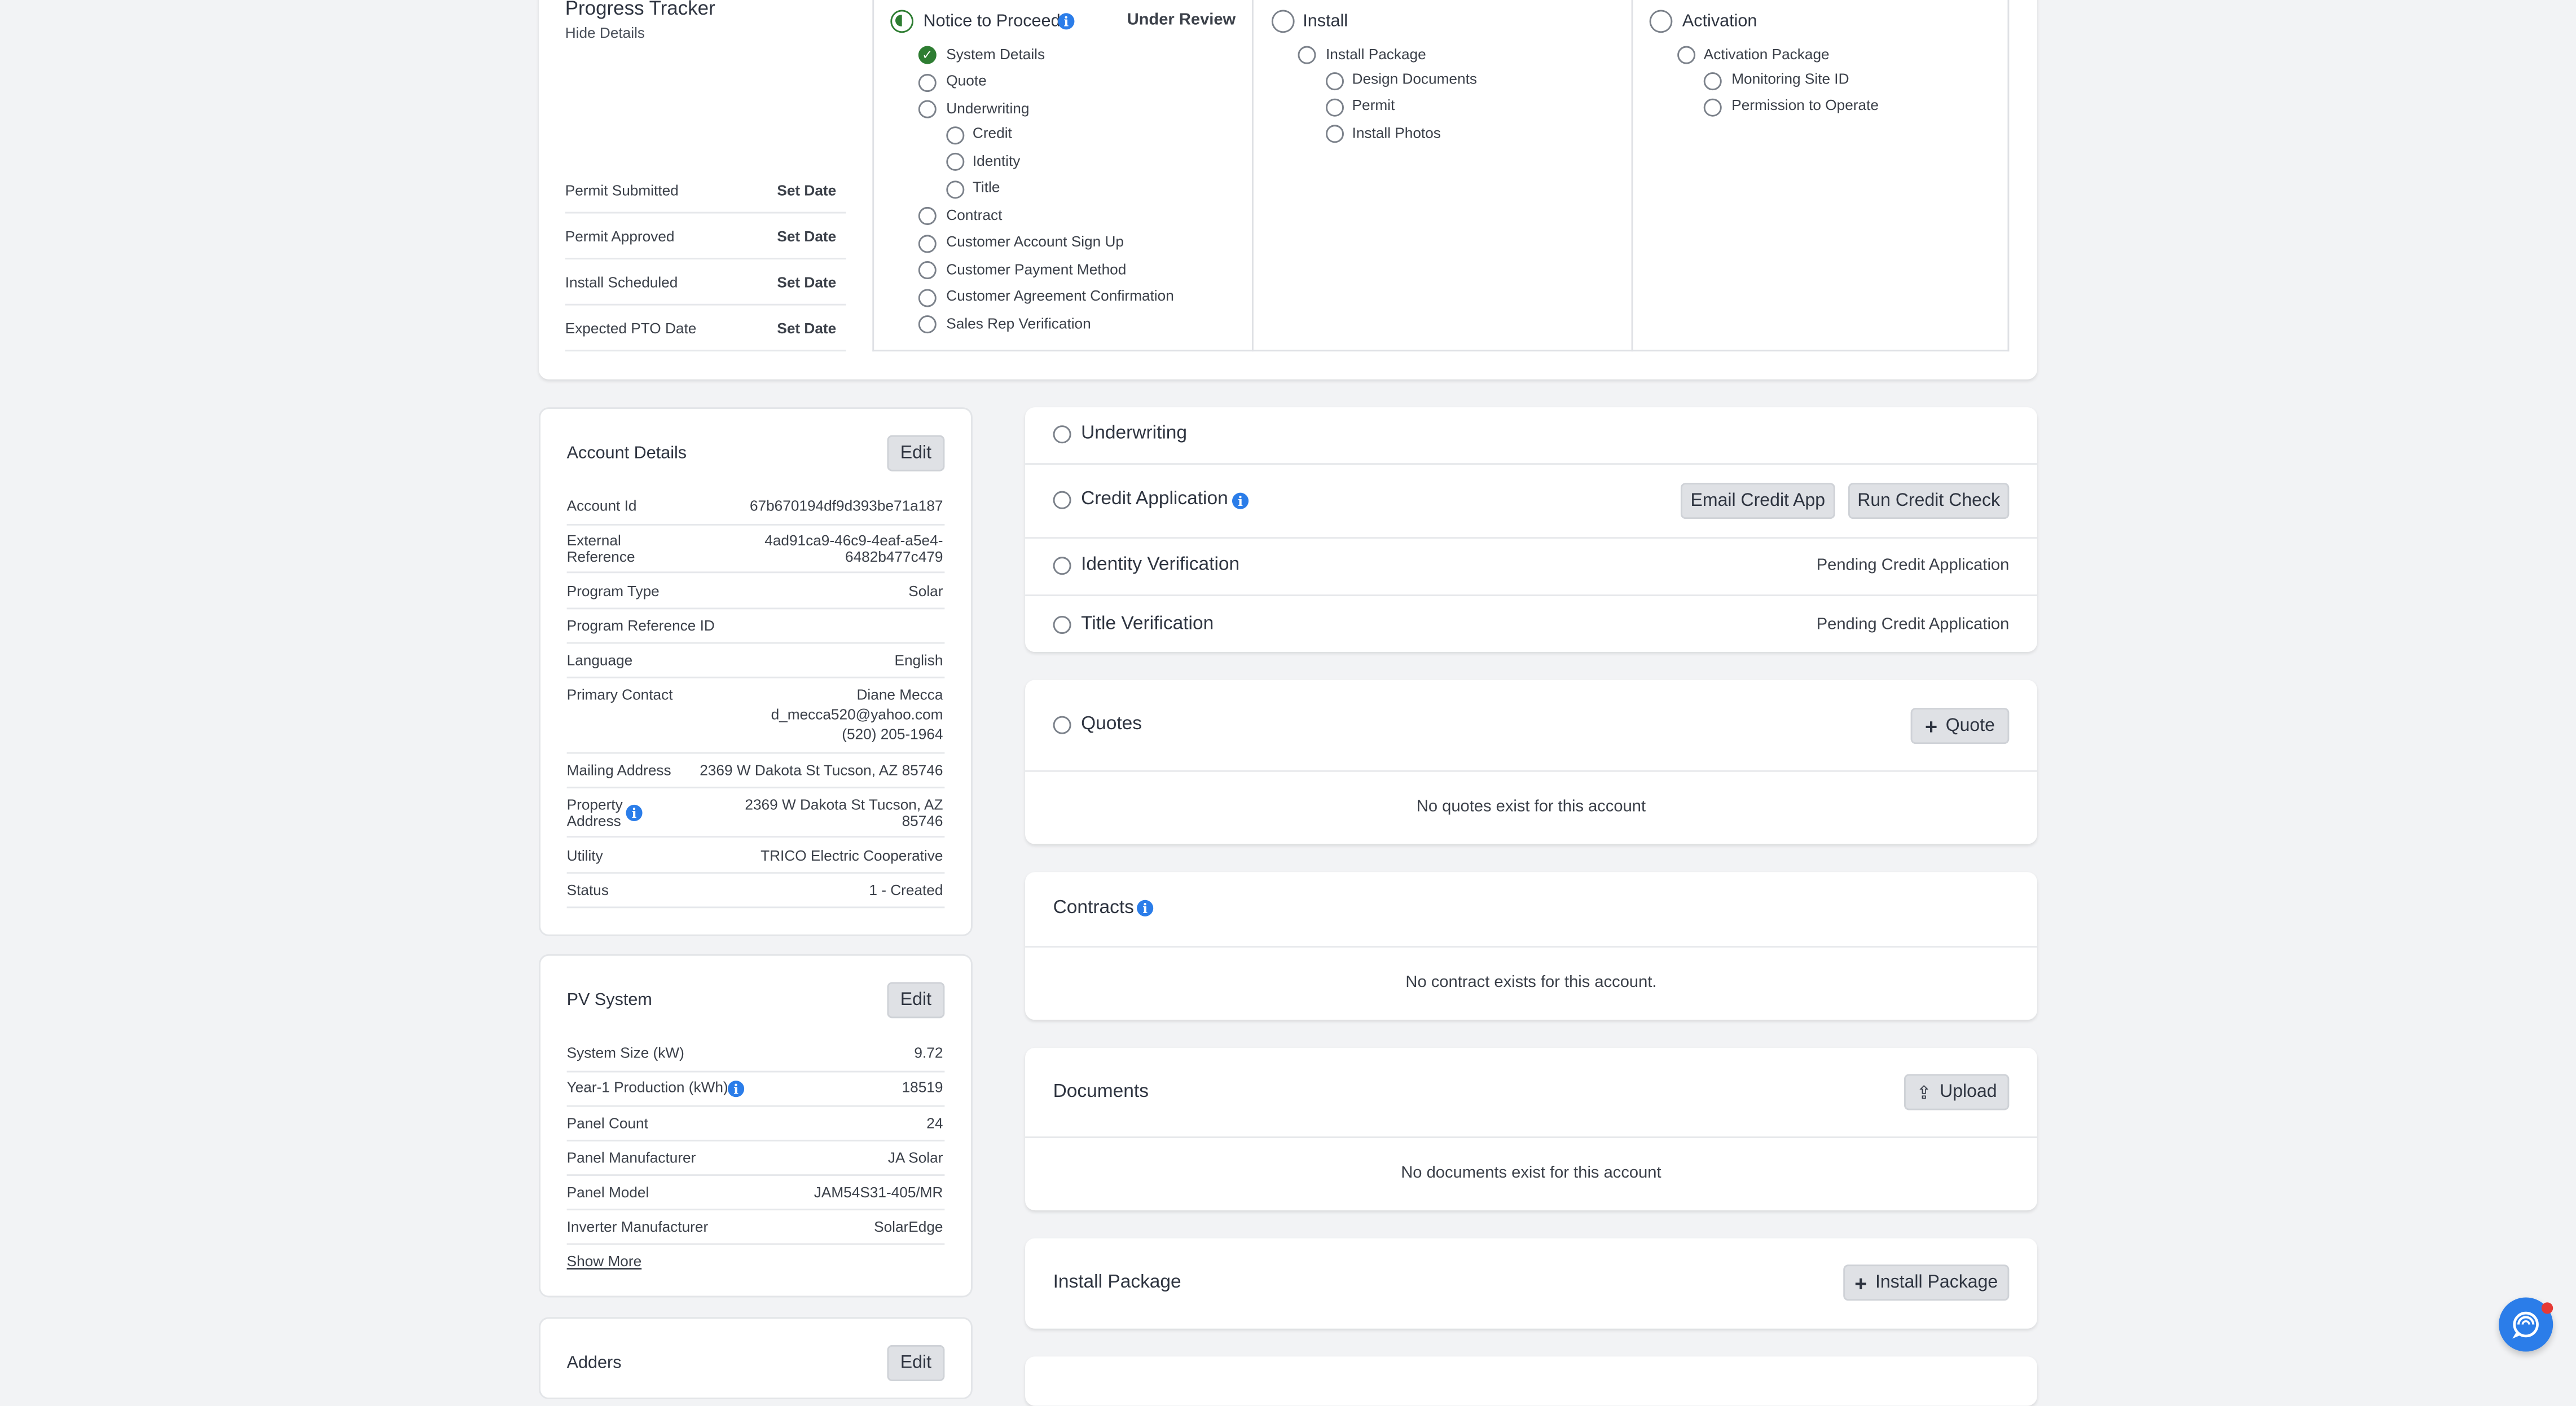 This screenshot has width=2576, height=1406. I want to click on checklist-label: Permit, so click(1373, 104).